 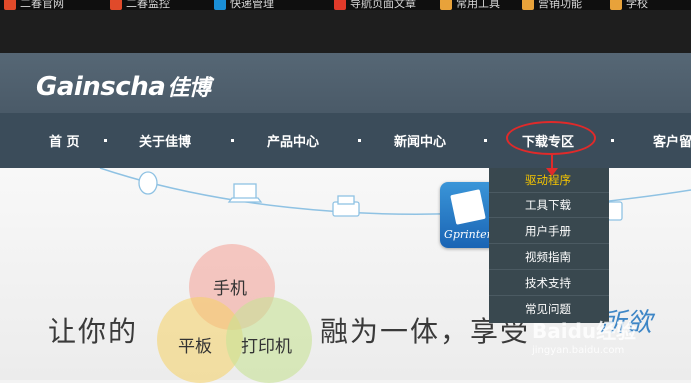 I want to click on dropdown-item-tools: 工具下载, so click(x=549, y=205).